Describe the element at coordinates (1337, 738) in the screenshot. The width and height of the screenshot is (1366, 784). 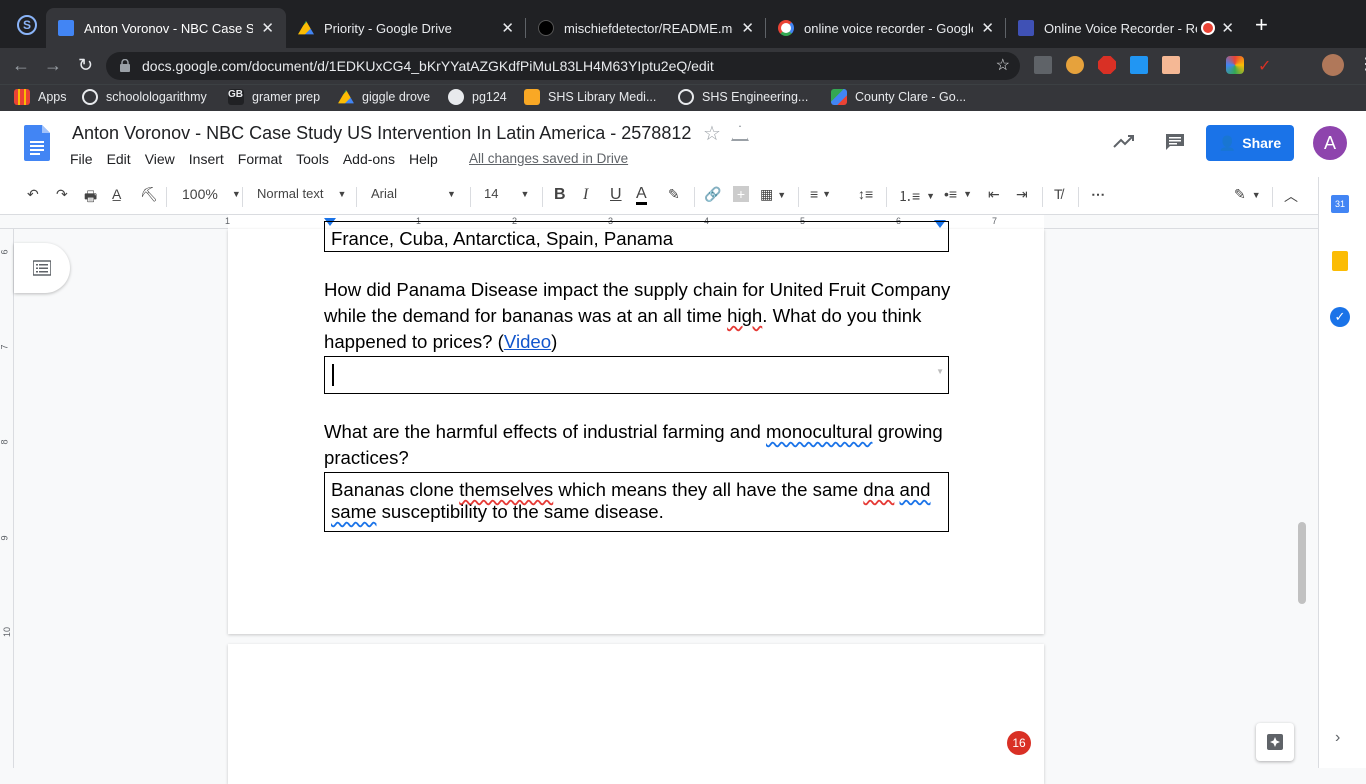
I see `expand-panel-icon: ›` at that location.